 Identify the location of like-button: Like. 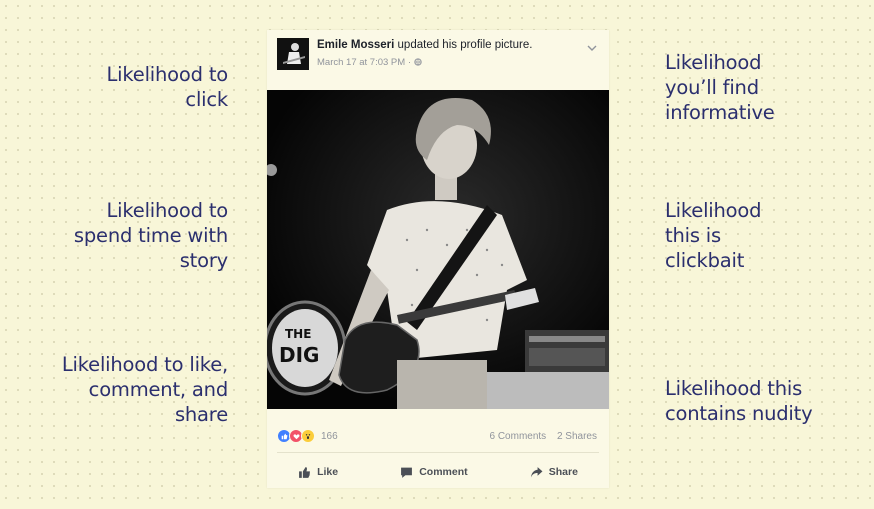
(318, 472).